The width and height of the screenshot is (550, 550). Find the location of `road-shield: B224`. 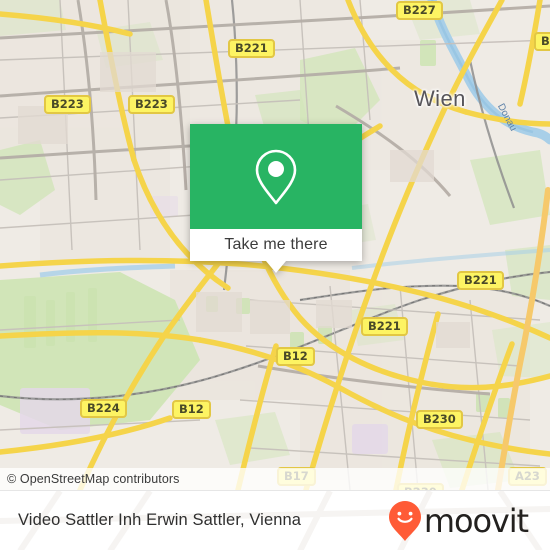

road-shield: B224 is located at coordinates (103, 409).